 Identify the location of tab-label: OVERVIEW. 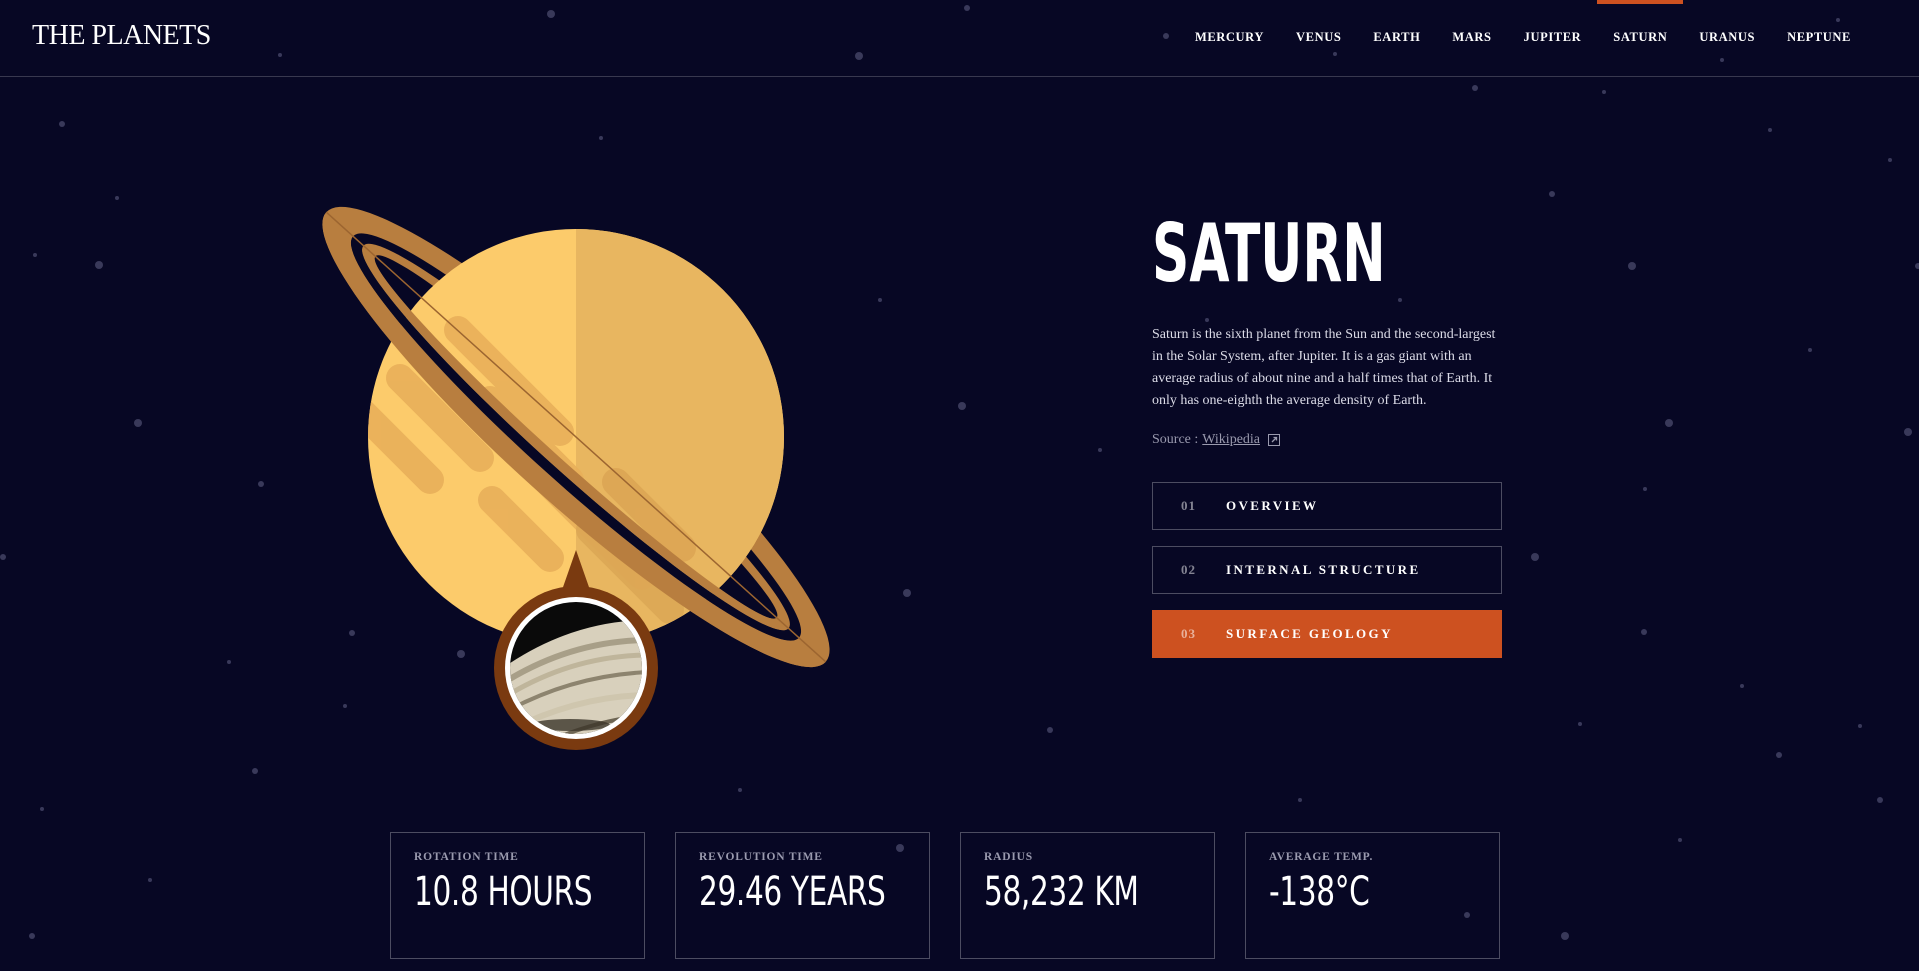
(1272, 505).